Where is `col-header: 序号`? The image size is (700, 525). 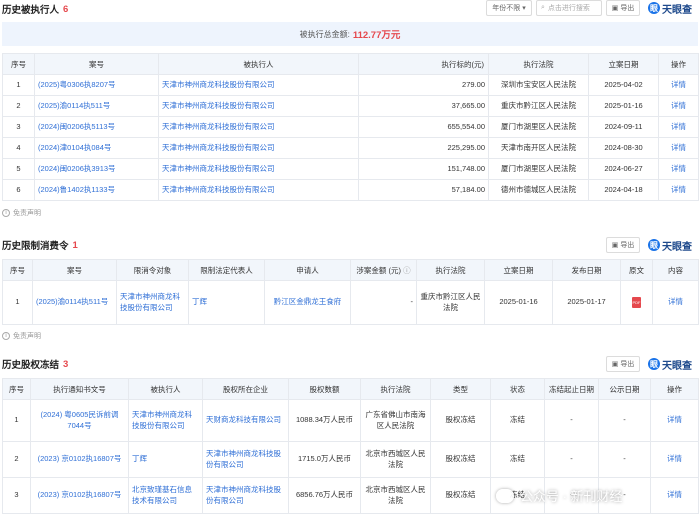 col-header: 序号 is located at coordinates (16, 389).